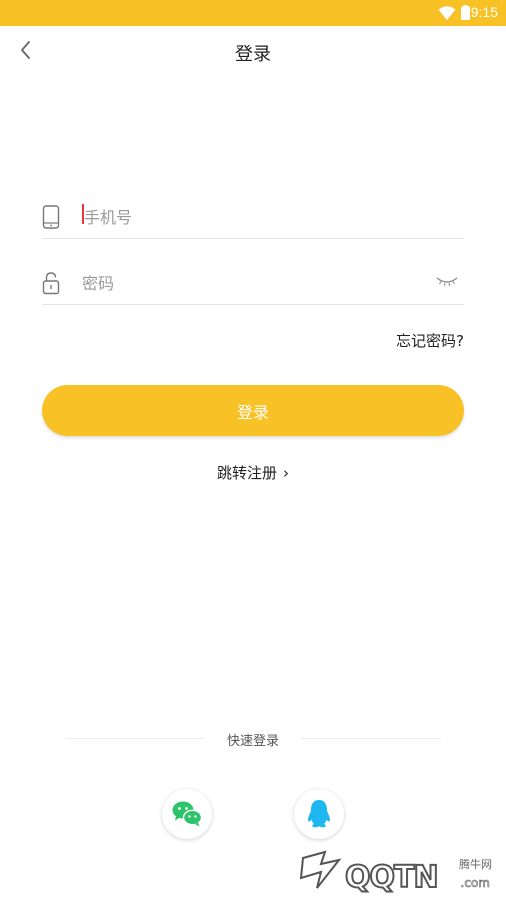 The image size is (506, 900). What do you see at coordinates (252, 741) in the screenshot?
I see `quick-login-label: 快速登录` at bounding box center [252, 741].